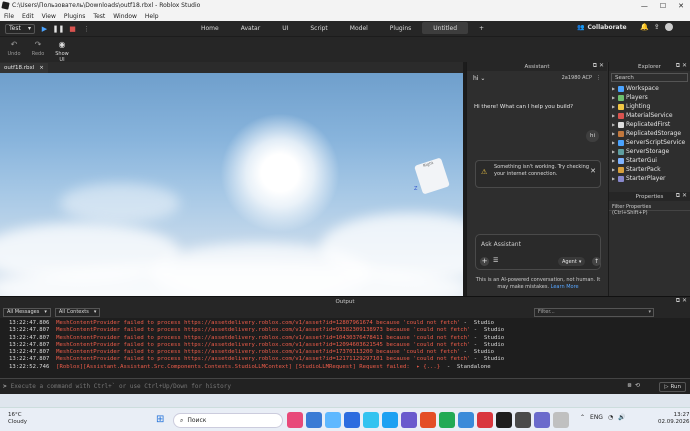  Describe the element at coordinates (602, 27) in the screenshot. I see `collaborate-button: 👥 Collaborate` at that location.